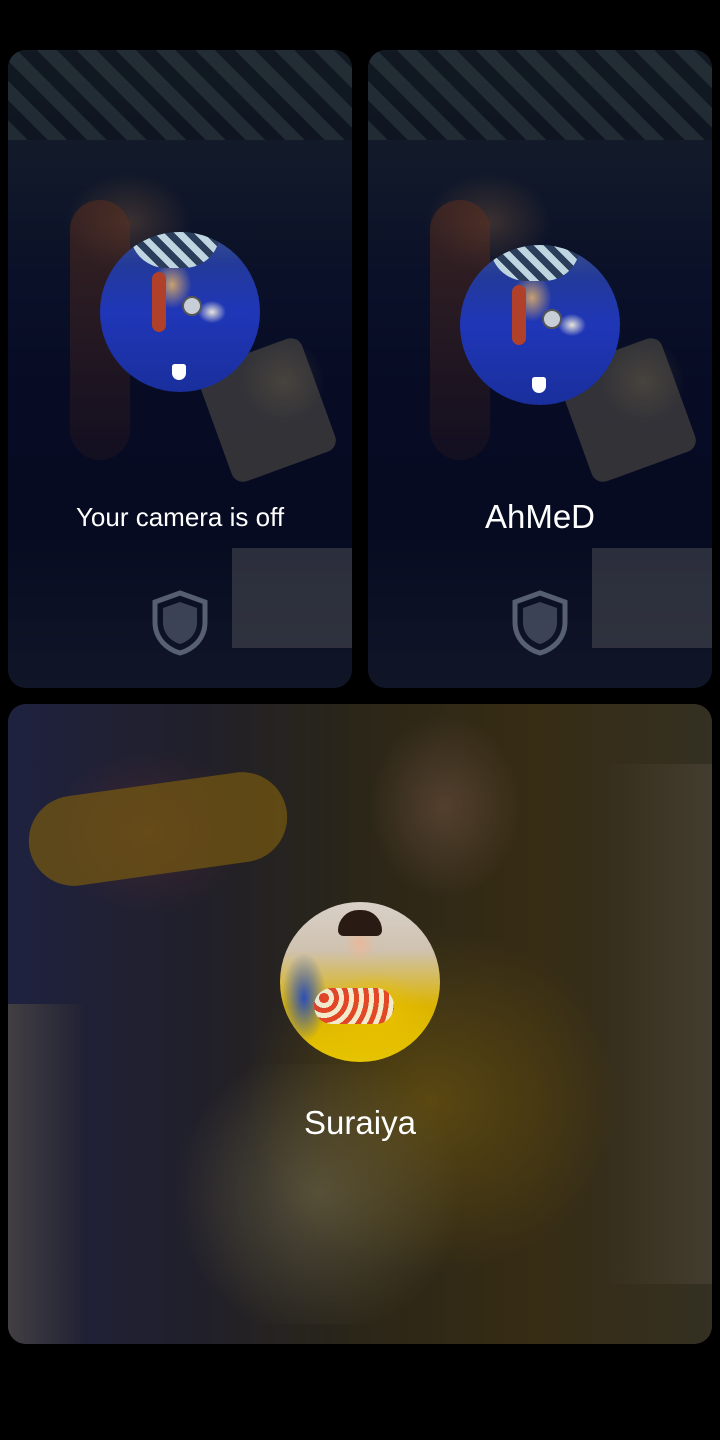 The height and width of the screenshot is (1440, 720). I want to click on flowers-shape, so click(354, 1006).